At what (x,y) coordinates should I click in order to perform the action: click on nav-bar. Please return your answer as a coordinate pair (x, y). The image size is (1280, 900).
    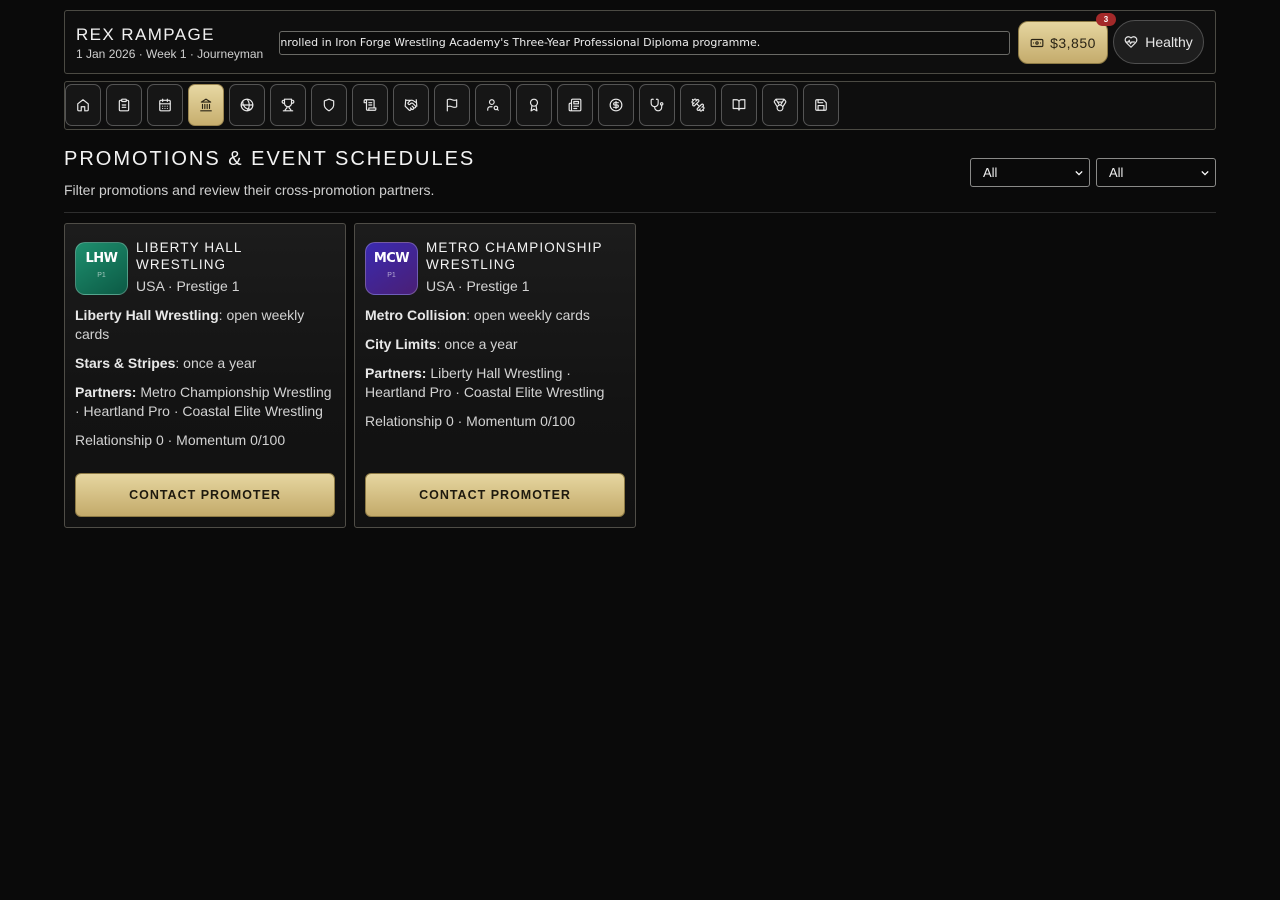
    Looking at the image, I should click on (640, 105).